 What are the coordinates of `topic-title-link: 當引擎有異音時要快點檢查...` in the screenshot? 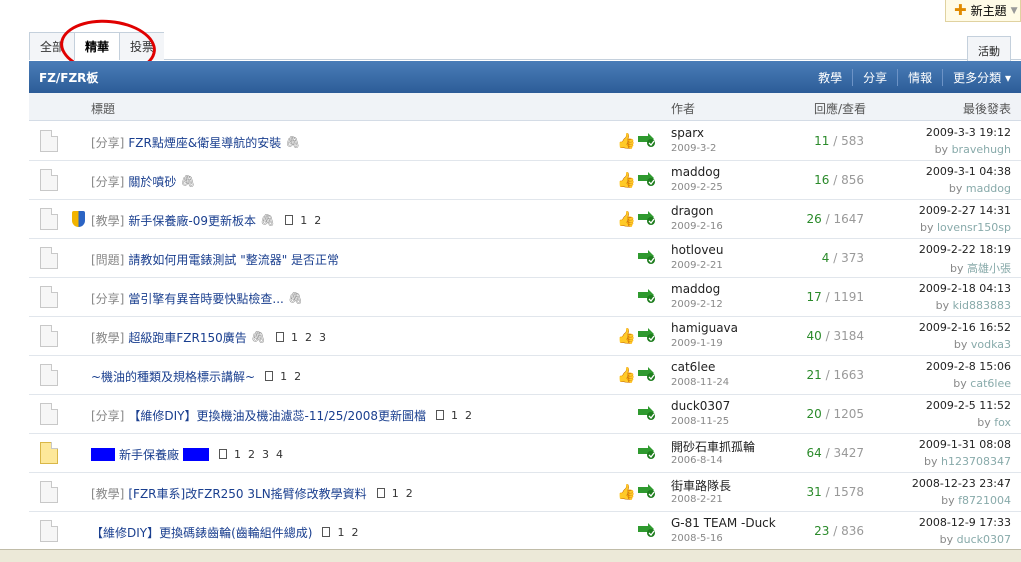 It's located at (205, 298).